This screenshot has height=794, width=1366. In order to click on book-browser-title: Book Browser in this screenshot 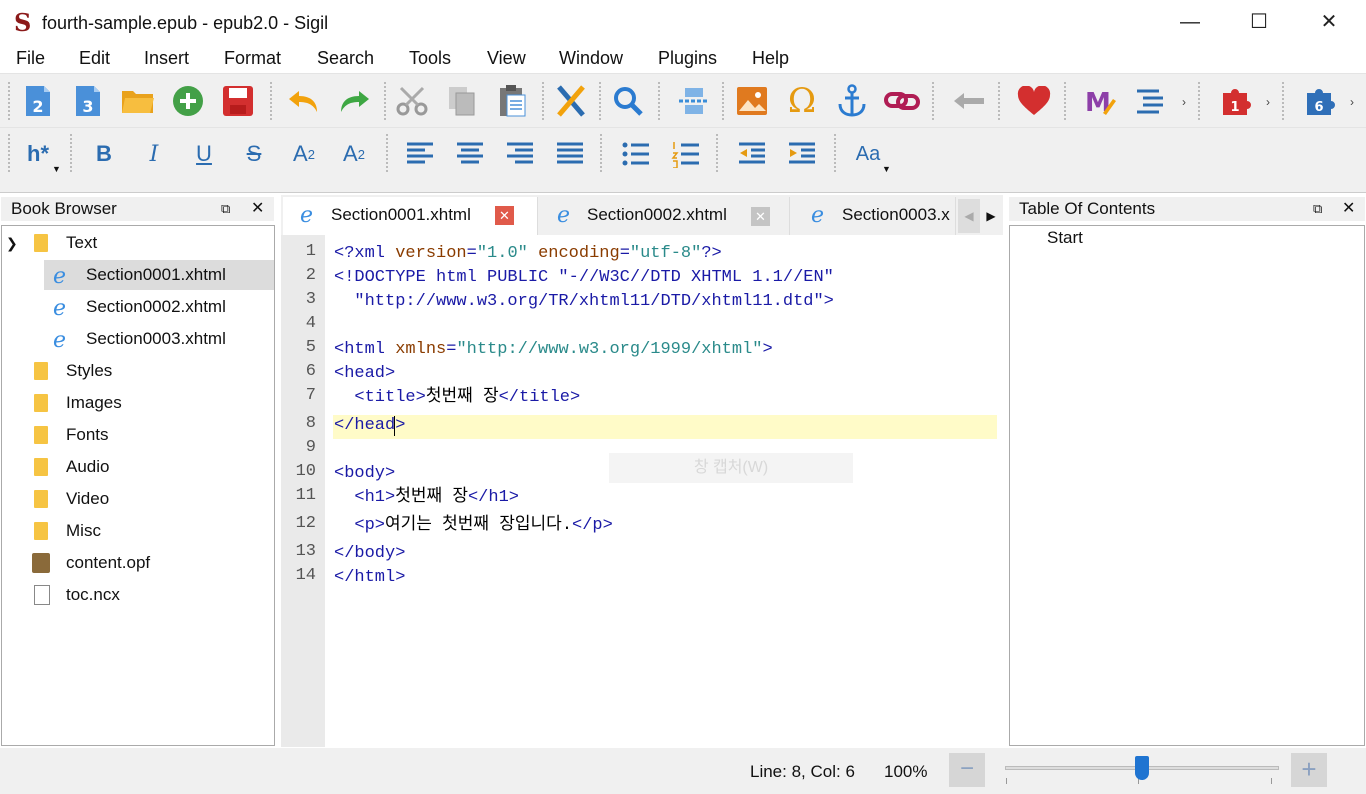, I will do `click(64, 208)`.